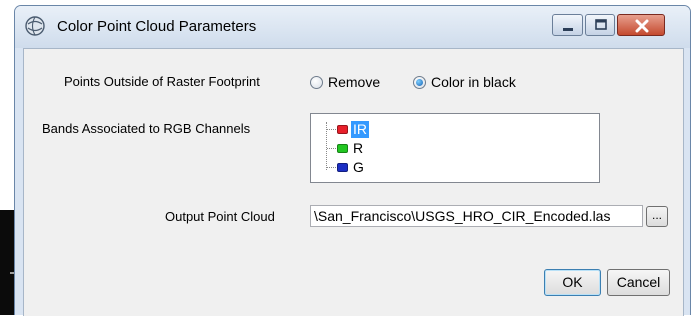  I want to click on band-item-r: R, so click(455, 148).